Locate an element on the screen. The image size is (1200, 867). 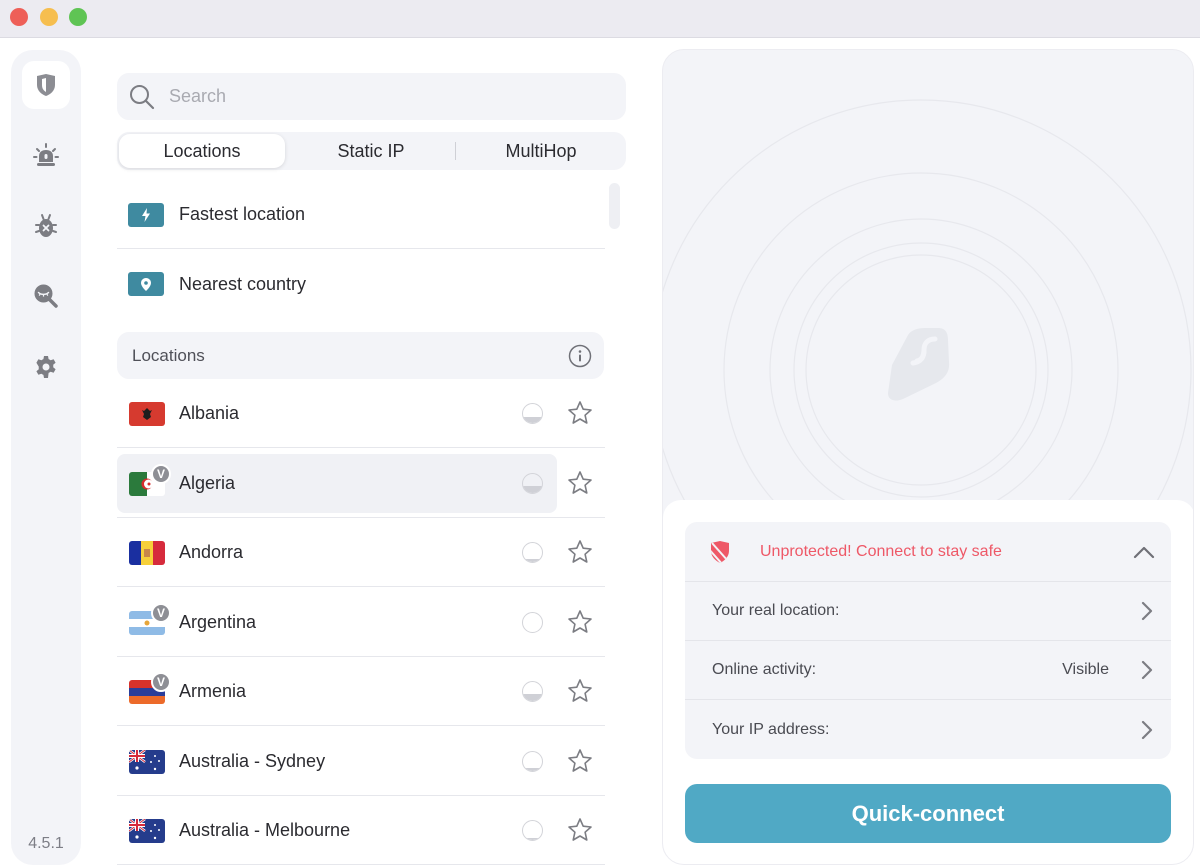
location-name: Australia - Sydney is located at coordinates (252, 760).